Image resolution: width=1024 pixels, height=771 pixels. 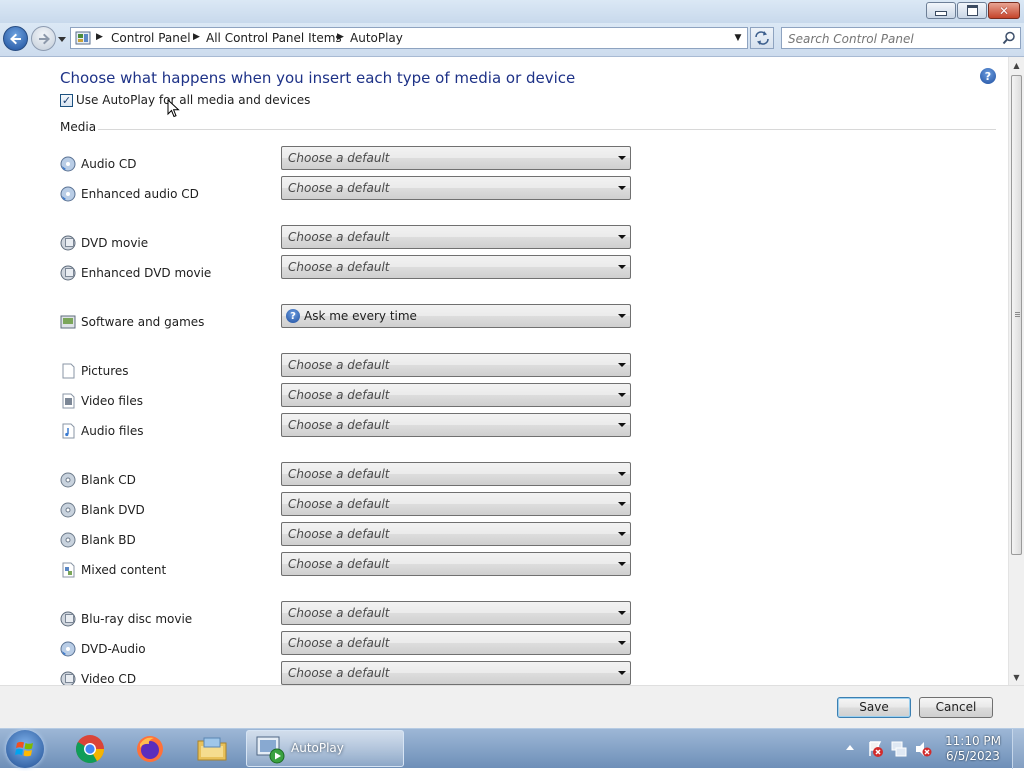 I want to click on taskbar-file-explorer, so click(x=212, y=749).